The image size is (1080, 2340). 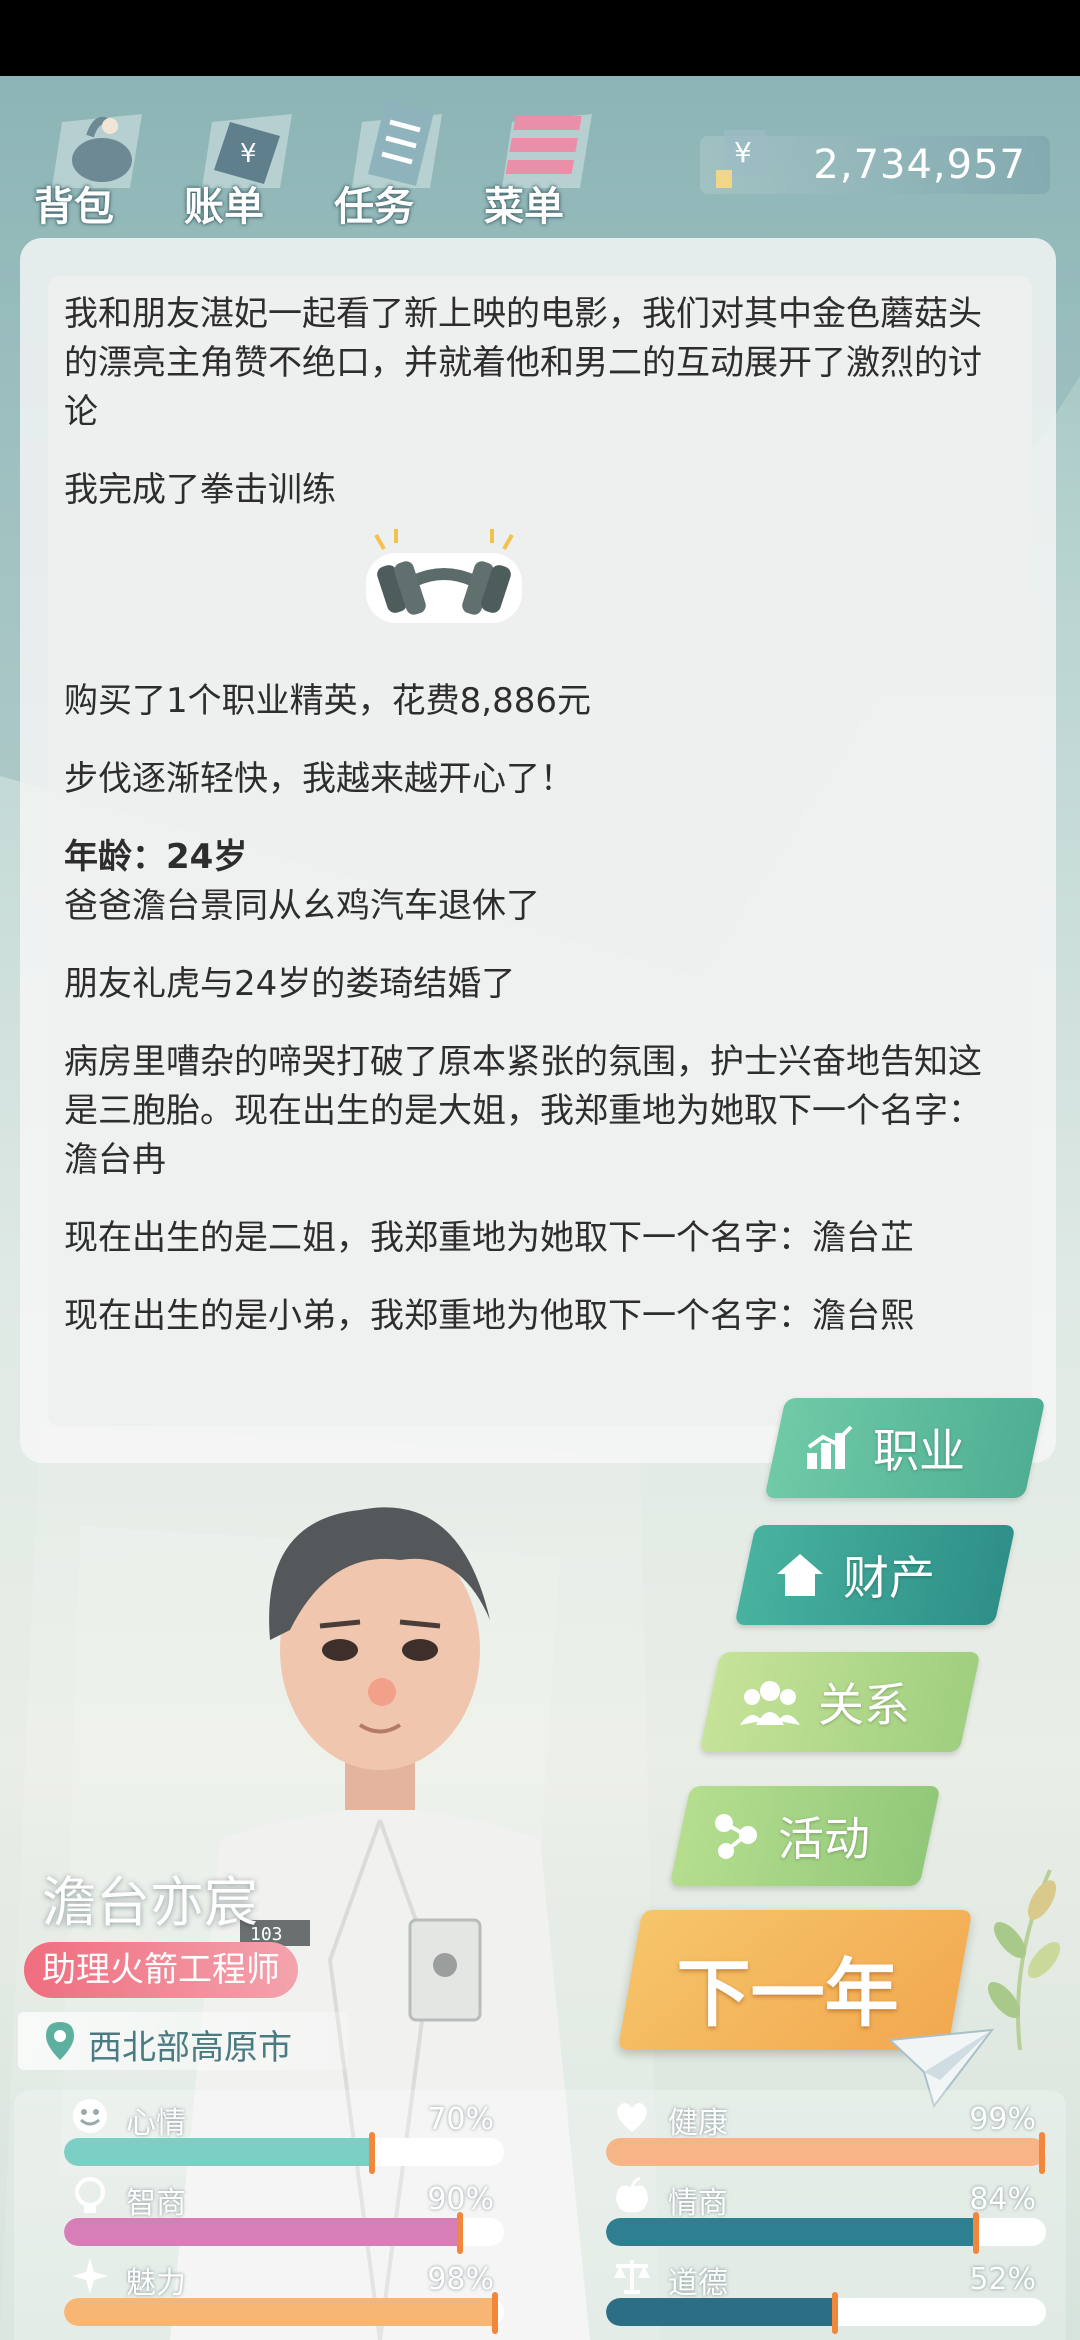 I want to click on nav-bill: ¥ 账单, so click(x=240, y=157).